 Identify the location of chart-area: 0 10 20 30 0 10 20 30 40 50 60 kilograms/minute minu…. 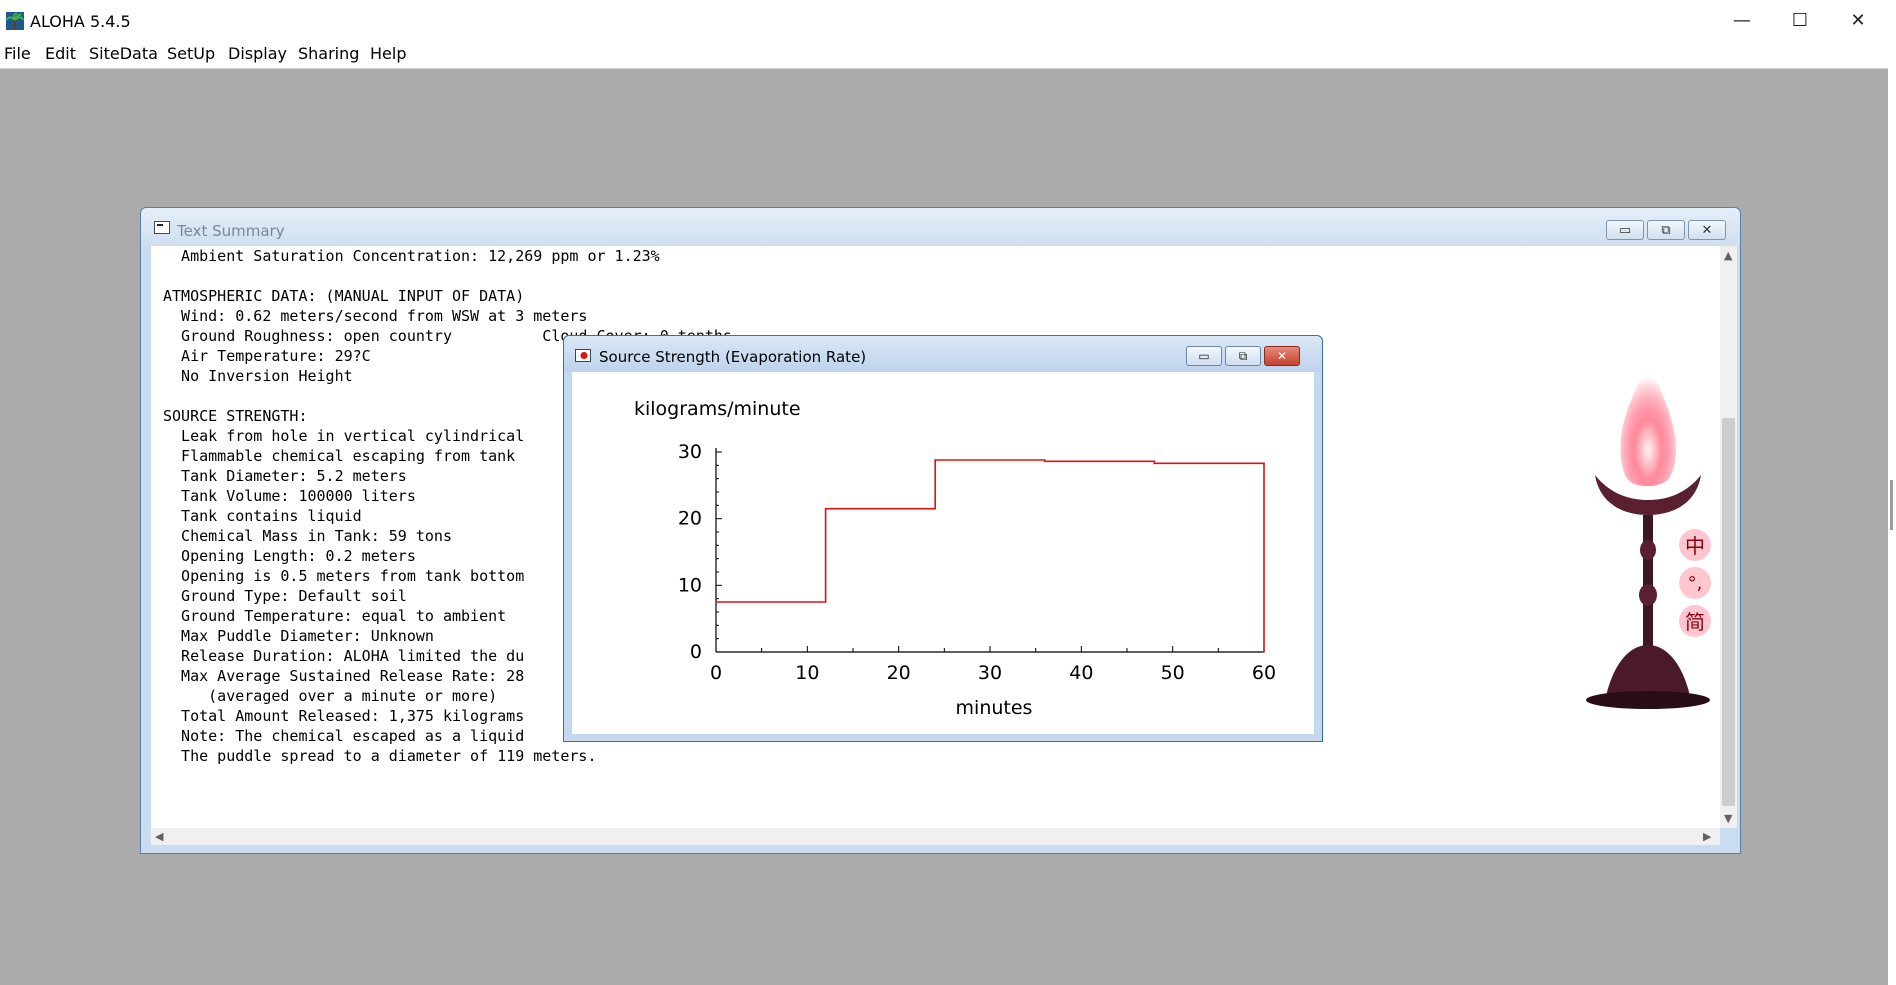
(943, 553).